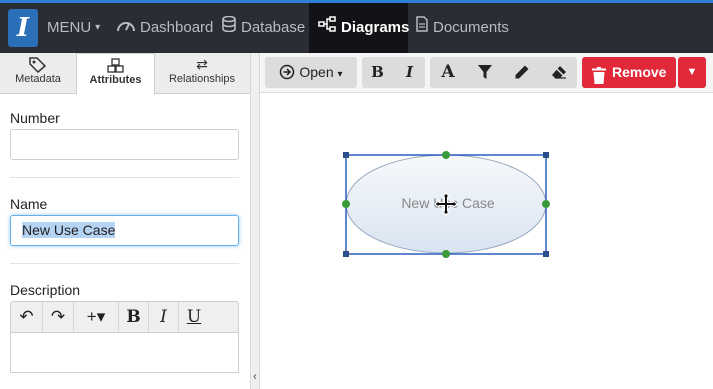 The width and height of the screenshot is (713, 389). What do you see at coordinates (38, 79) in the screenshot?
I see `tab-metadata-label: Metadata` at bounding box center [38, 79].